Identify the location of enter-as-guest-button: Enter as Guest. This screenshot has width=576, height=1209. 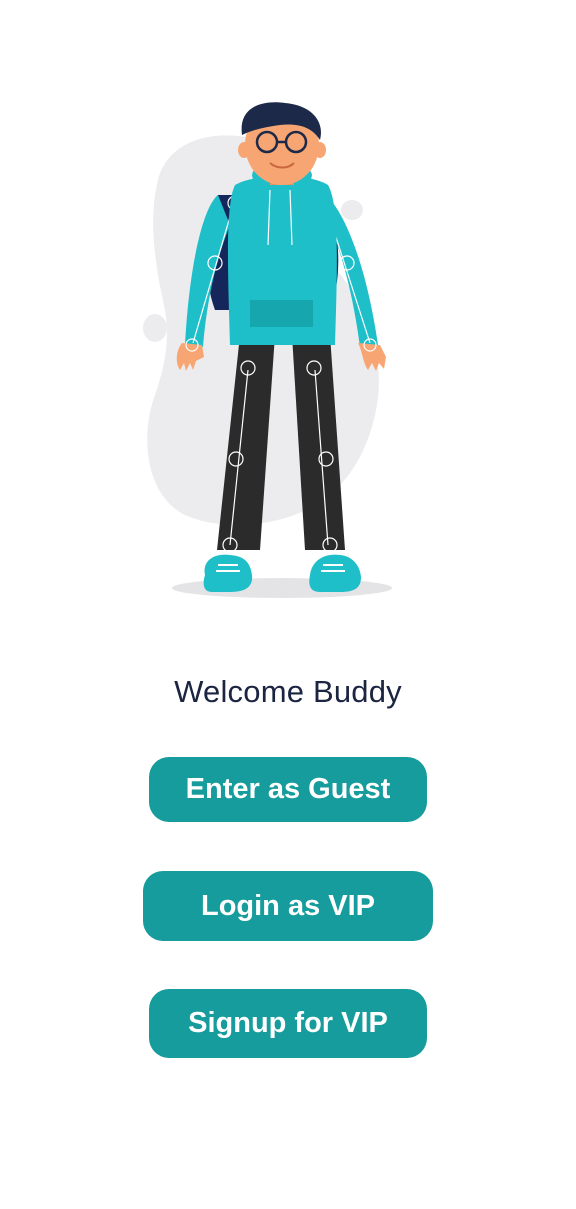
(288, 789).